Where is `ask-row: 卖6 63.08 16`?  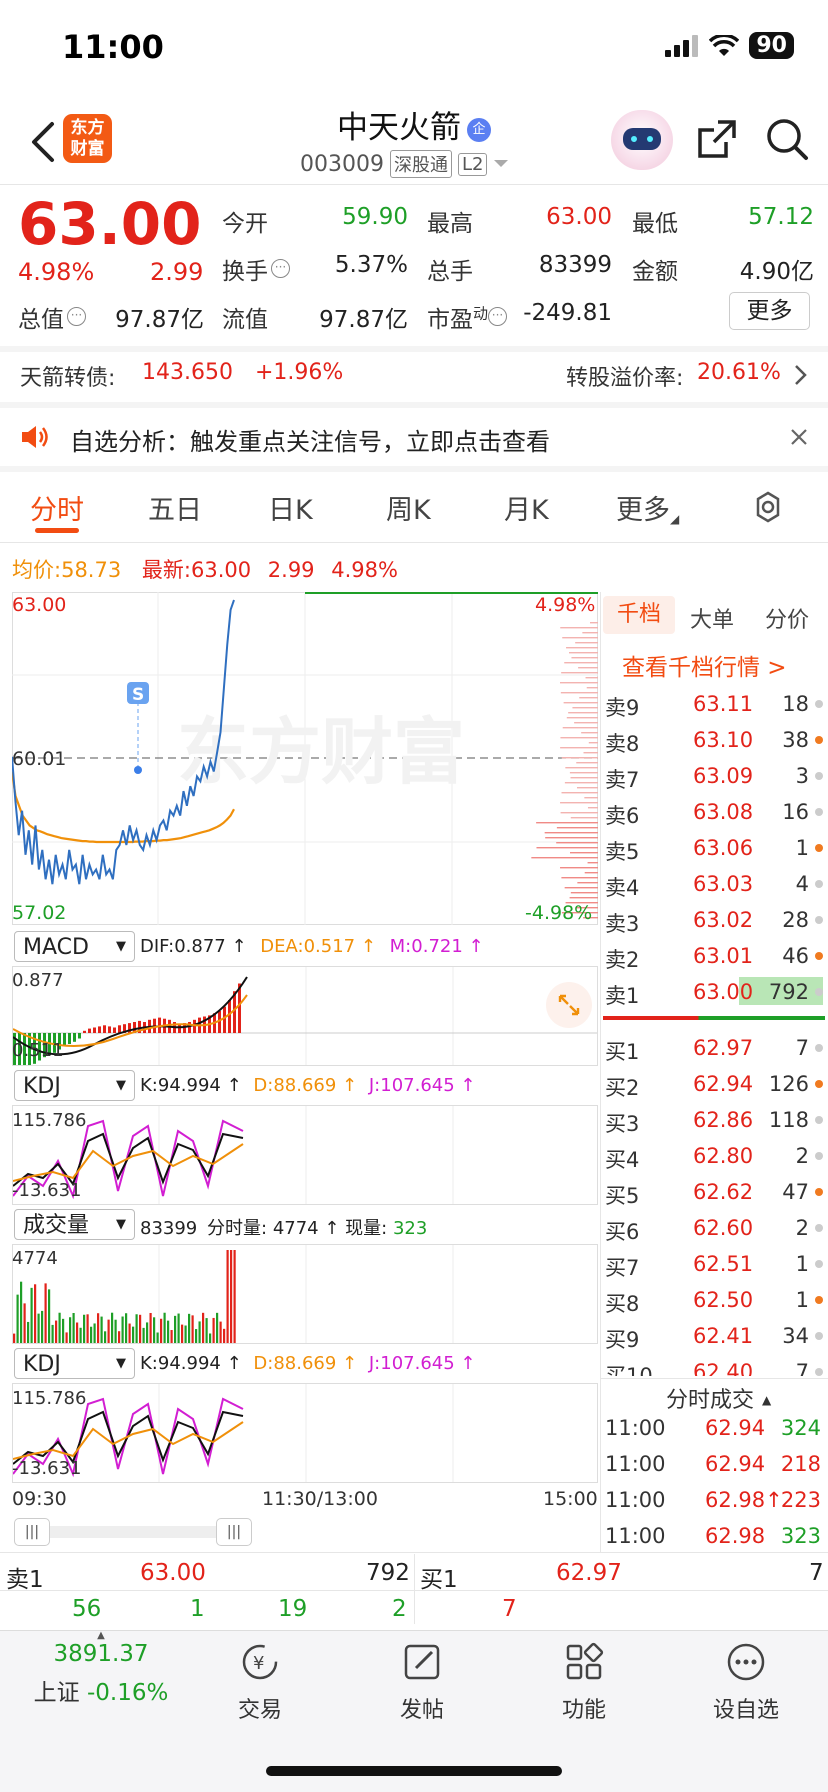 ask-row: 卖6 63.08 16 is located at coordinates (714, 812).